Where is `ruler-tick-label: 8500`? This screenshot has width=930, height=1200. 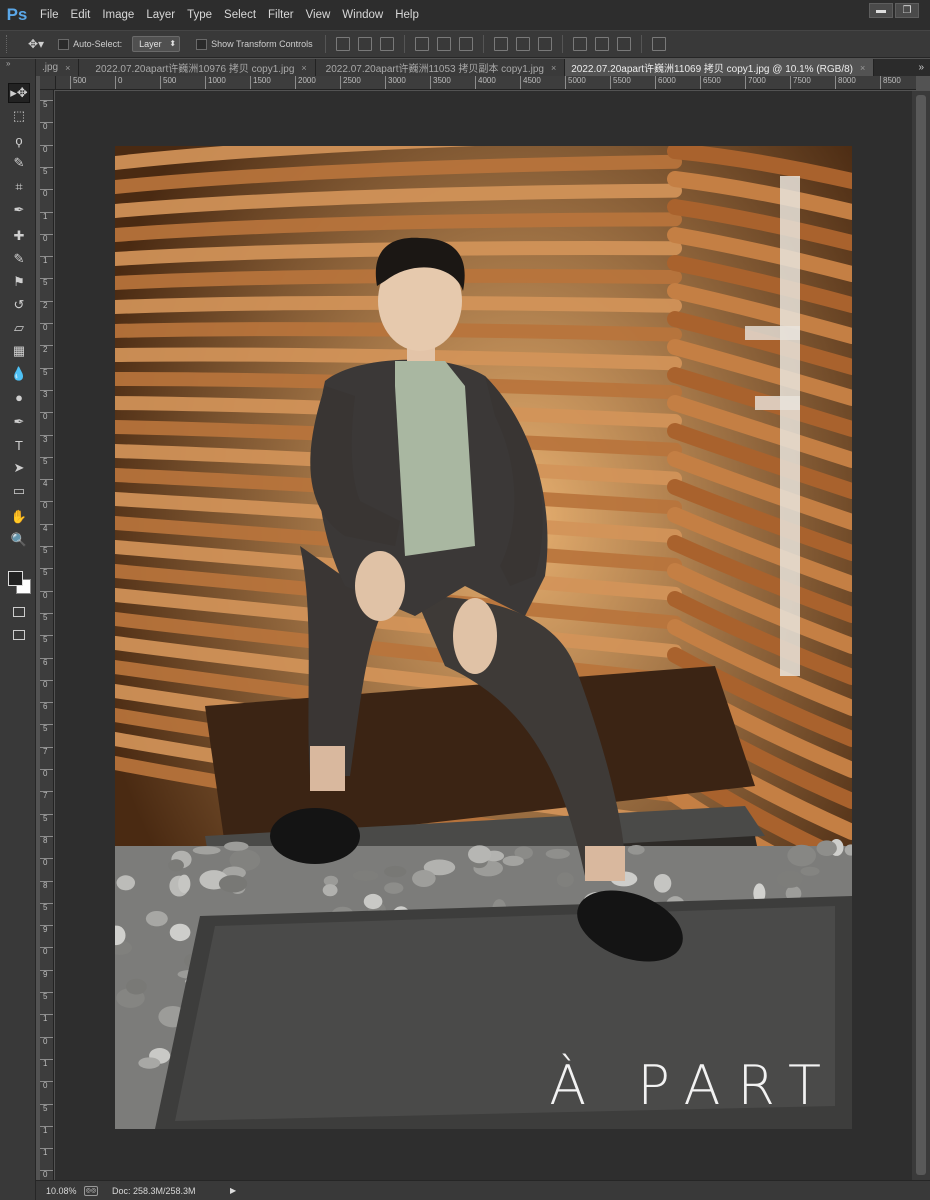
ruler-tick-label: 8500 is located at coordinates (890, 82).